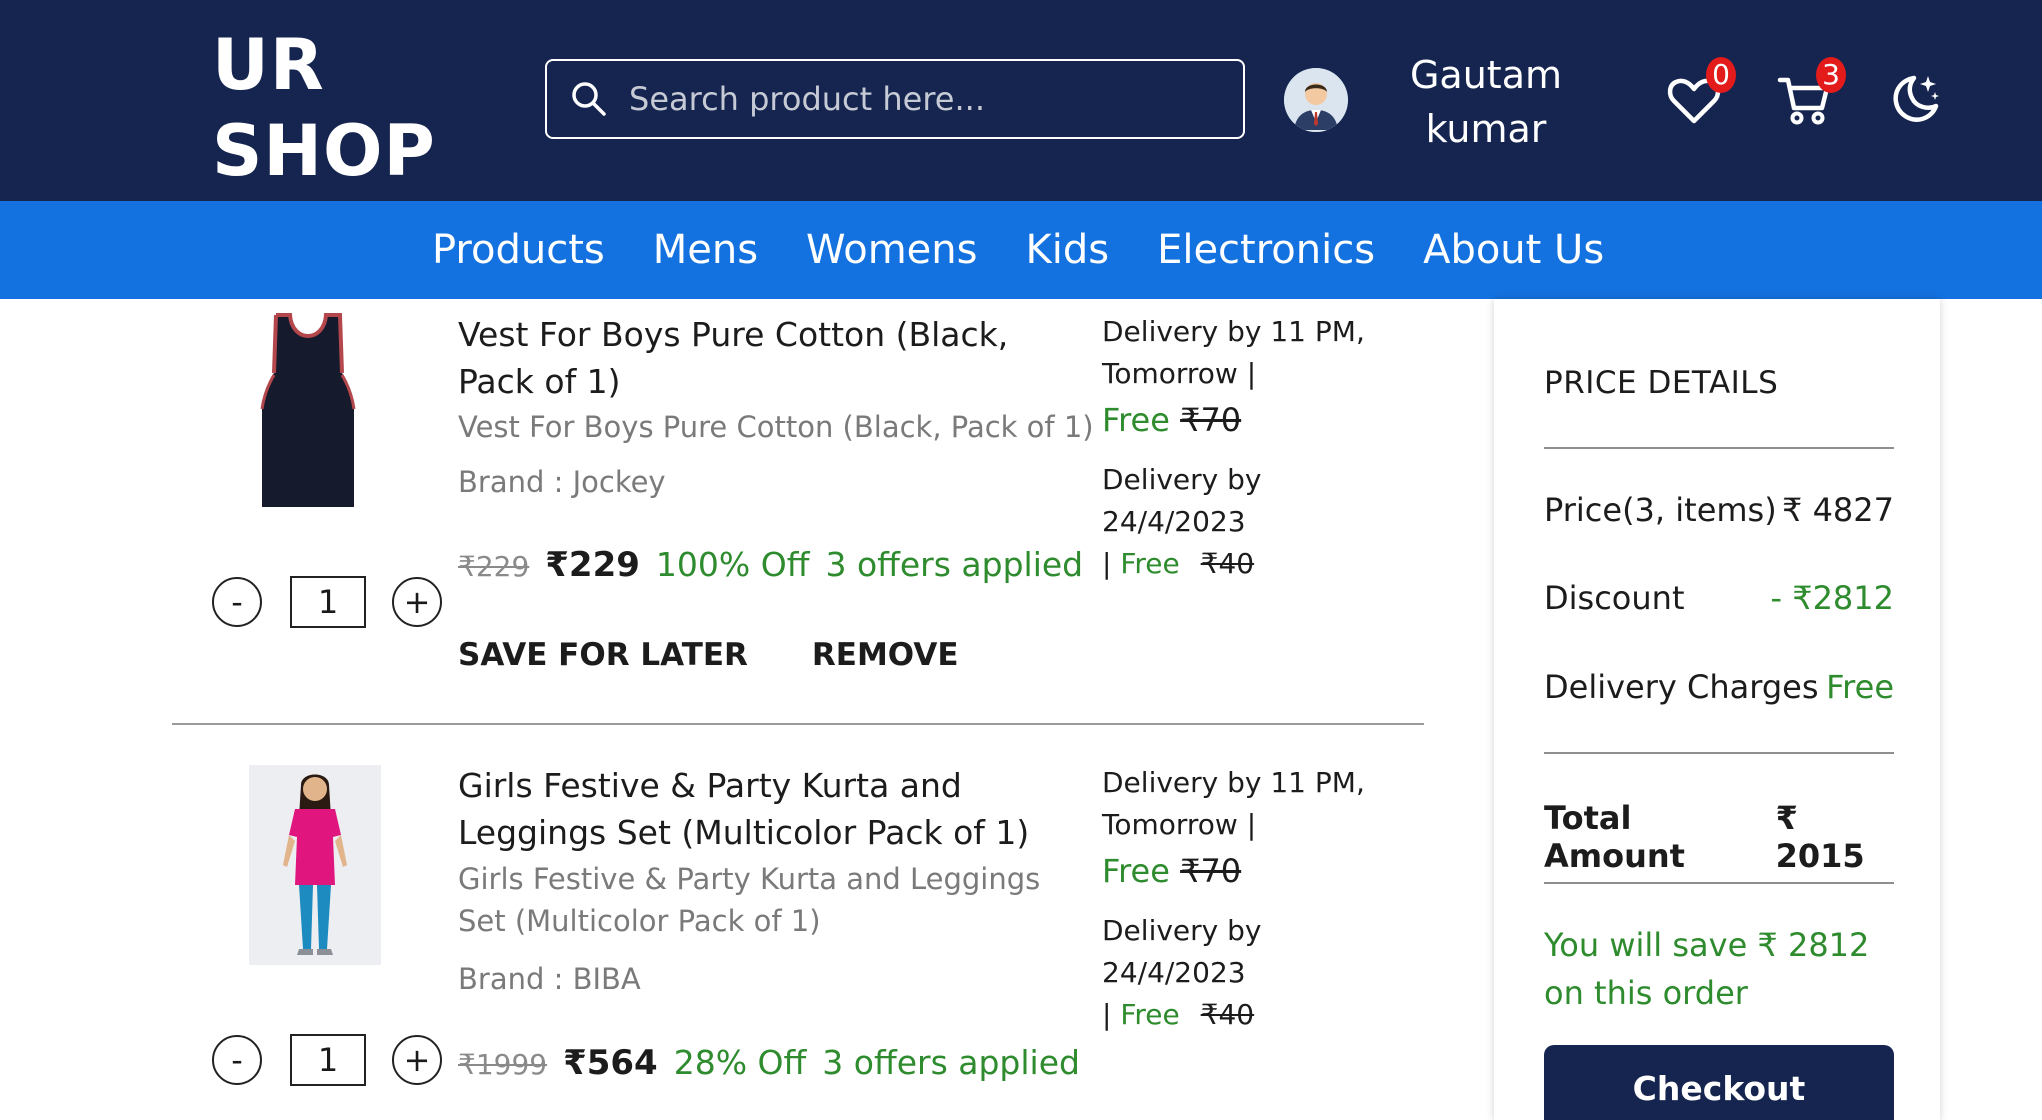 This screenshot has width=2042, height=1120. Describe the element at coordinates (1719, 598) in the screenshot. I see `discount-row: Discount - ₹2812` at that location.